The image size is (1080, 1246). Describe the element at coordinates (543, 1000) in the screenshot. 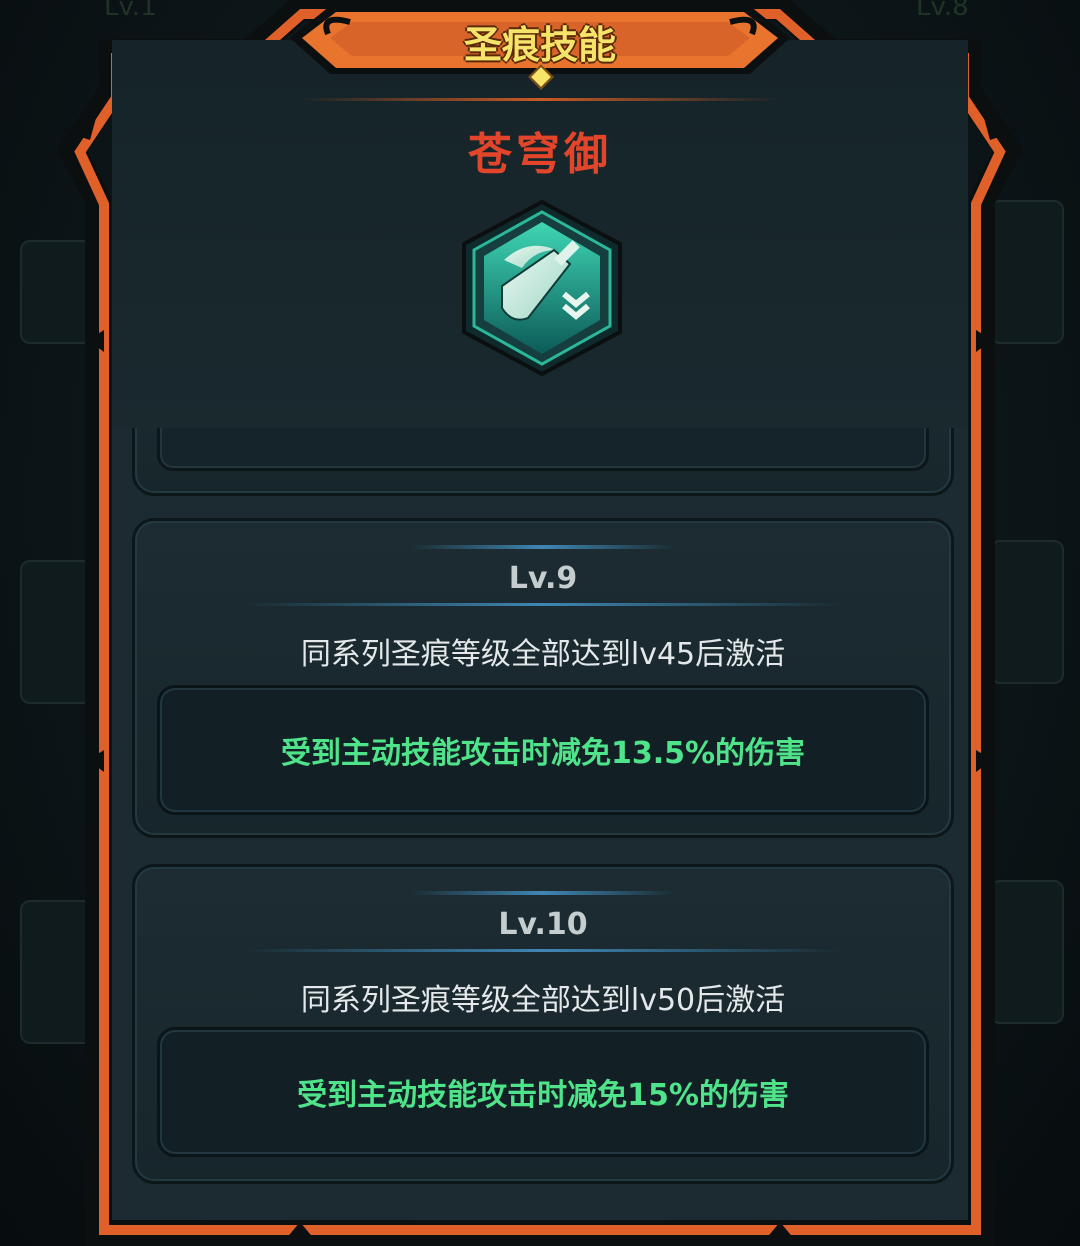

I see `activation-condition: 同系列圣痕等级全部达到lv50后激活` at that location.